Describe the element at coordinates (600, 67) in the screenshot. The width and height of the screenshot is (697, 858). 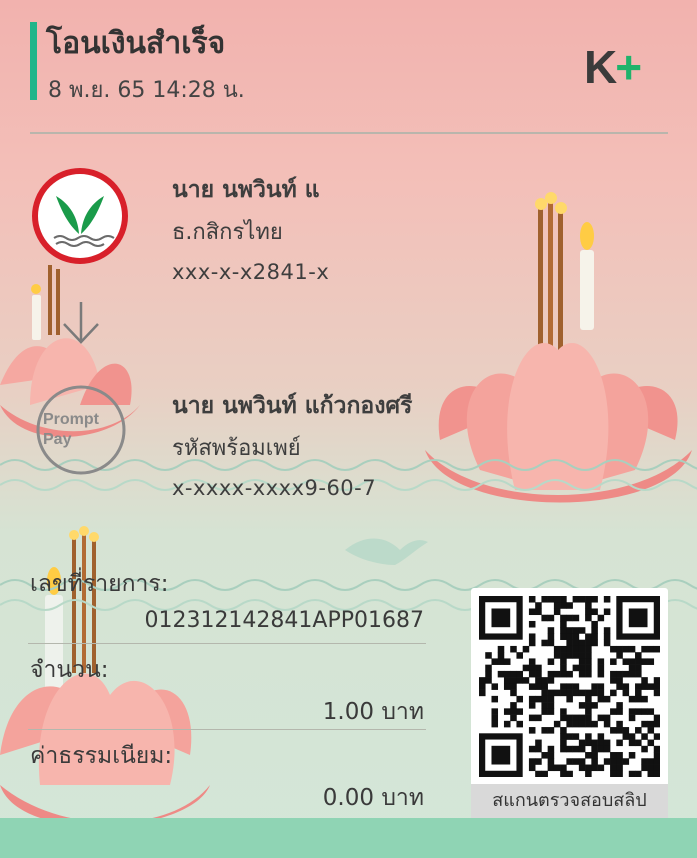
I see `kplus-logo-k: K` at that location.